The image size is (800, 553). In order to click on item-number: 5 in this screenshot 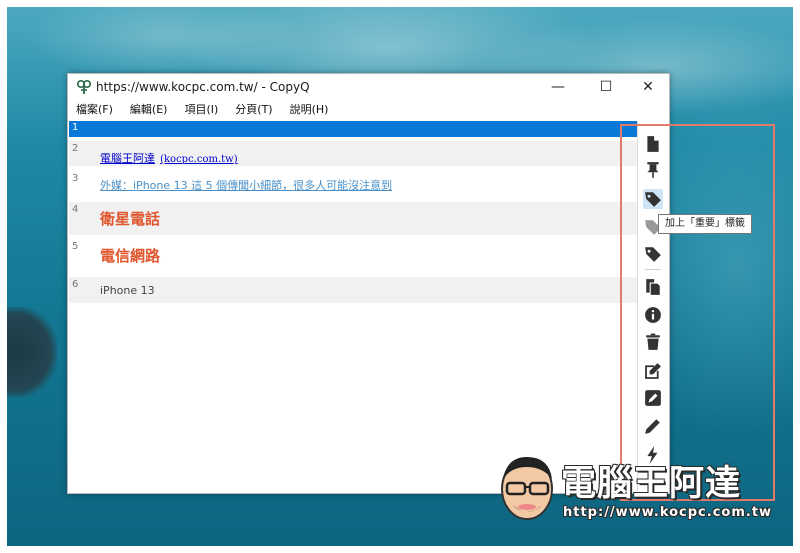, I will do `click(75, 246)`.